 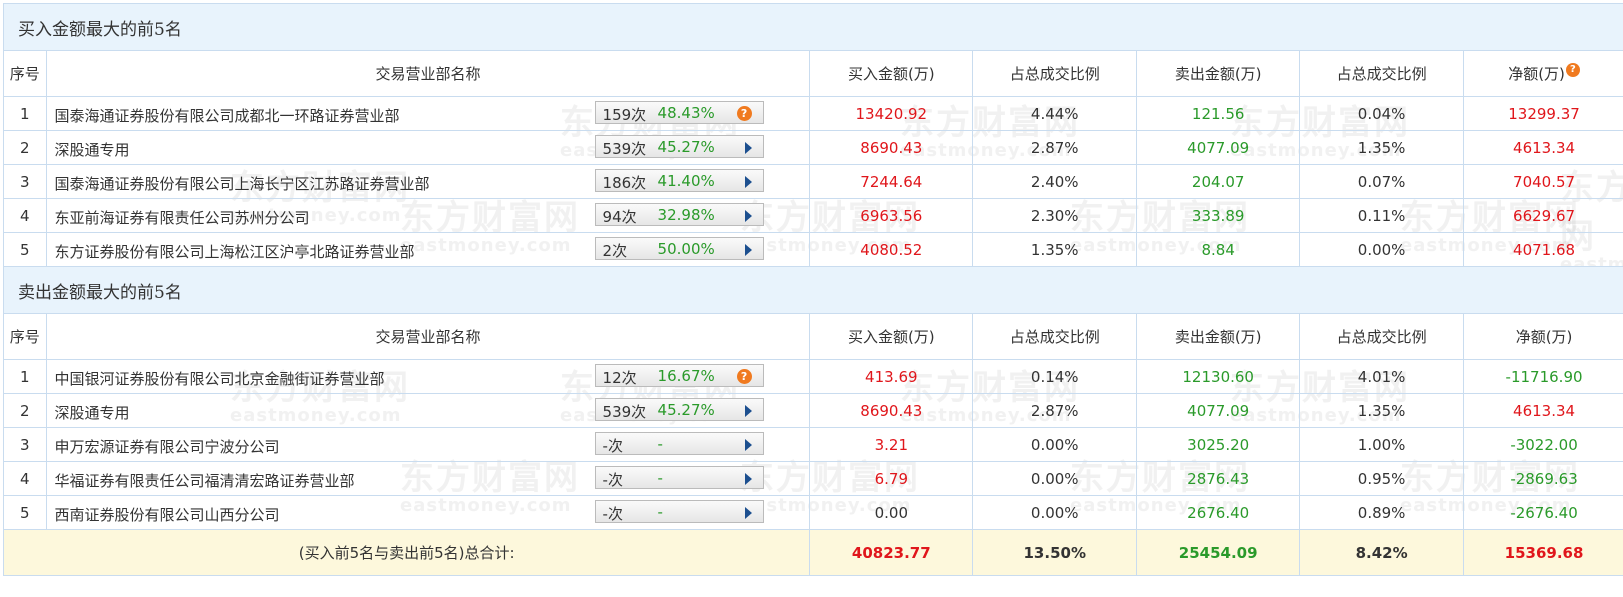 What do you see at coordinates (1543, 113) in the screenshot?
I see `net-amount: 13299.37` at bounding box center [1543, 113].